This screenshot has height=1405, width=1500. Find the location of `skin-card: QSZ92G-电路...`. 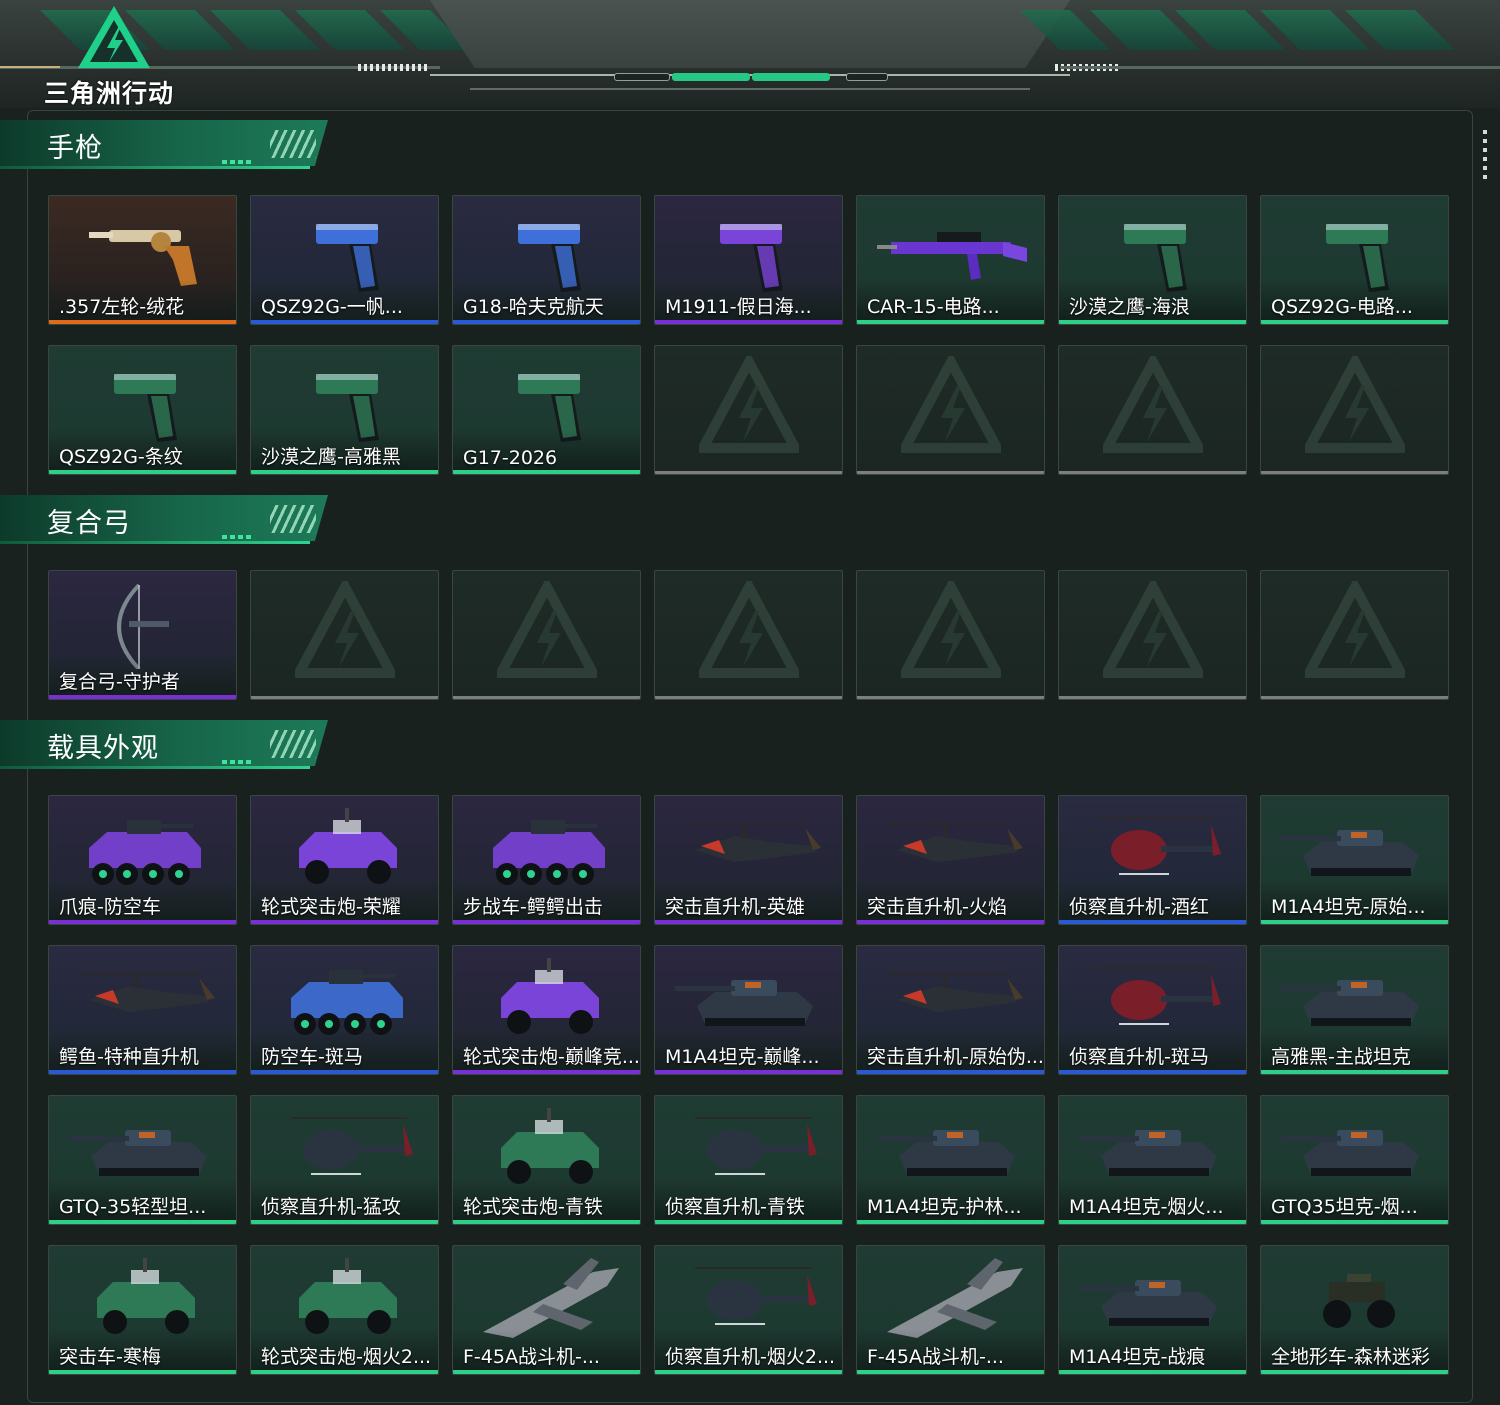

skin-card: QSZ92G-电路... is located at coordinates (1354, 260).